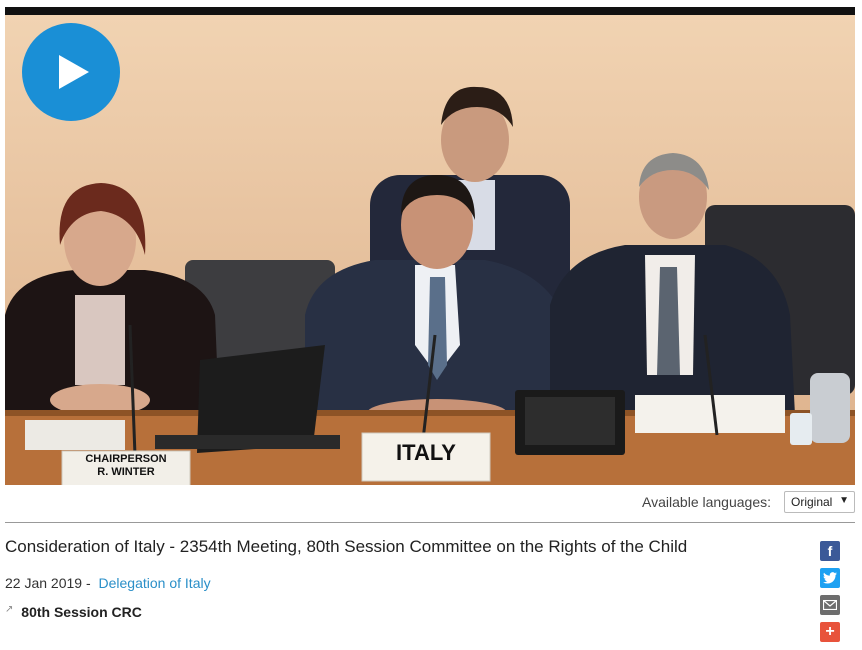 This screenshot has width=862, height=650. What do you see at coordinates (81, 612) in the screenshot?
I see `session-label: 80th Session CRC` at bounding box center [81, 612].